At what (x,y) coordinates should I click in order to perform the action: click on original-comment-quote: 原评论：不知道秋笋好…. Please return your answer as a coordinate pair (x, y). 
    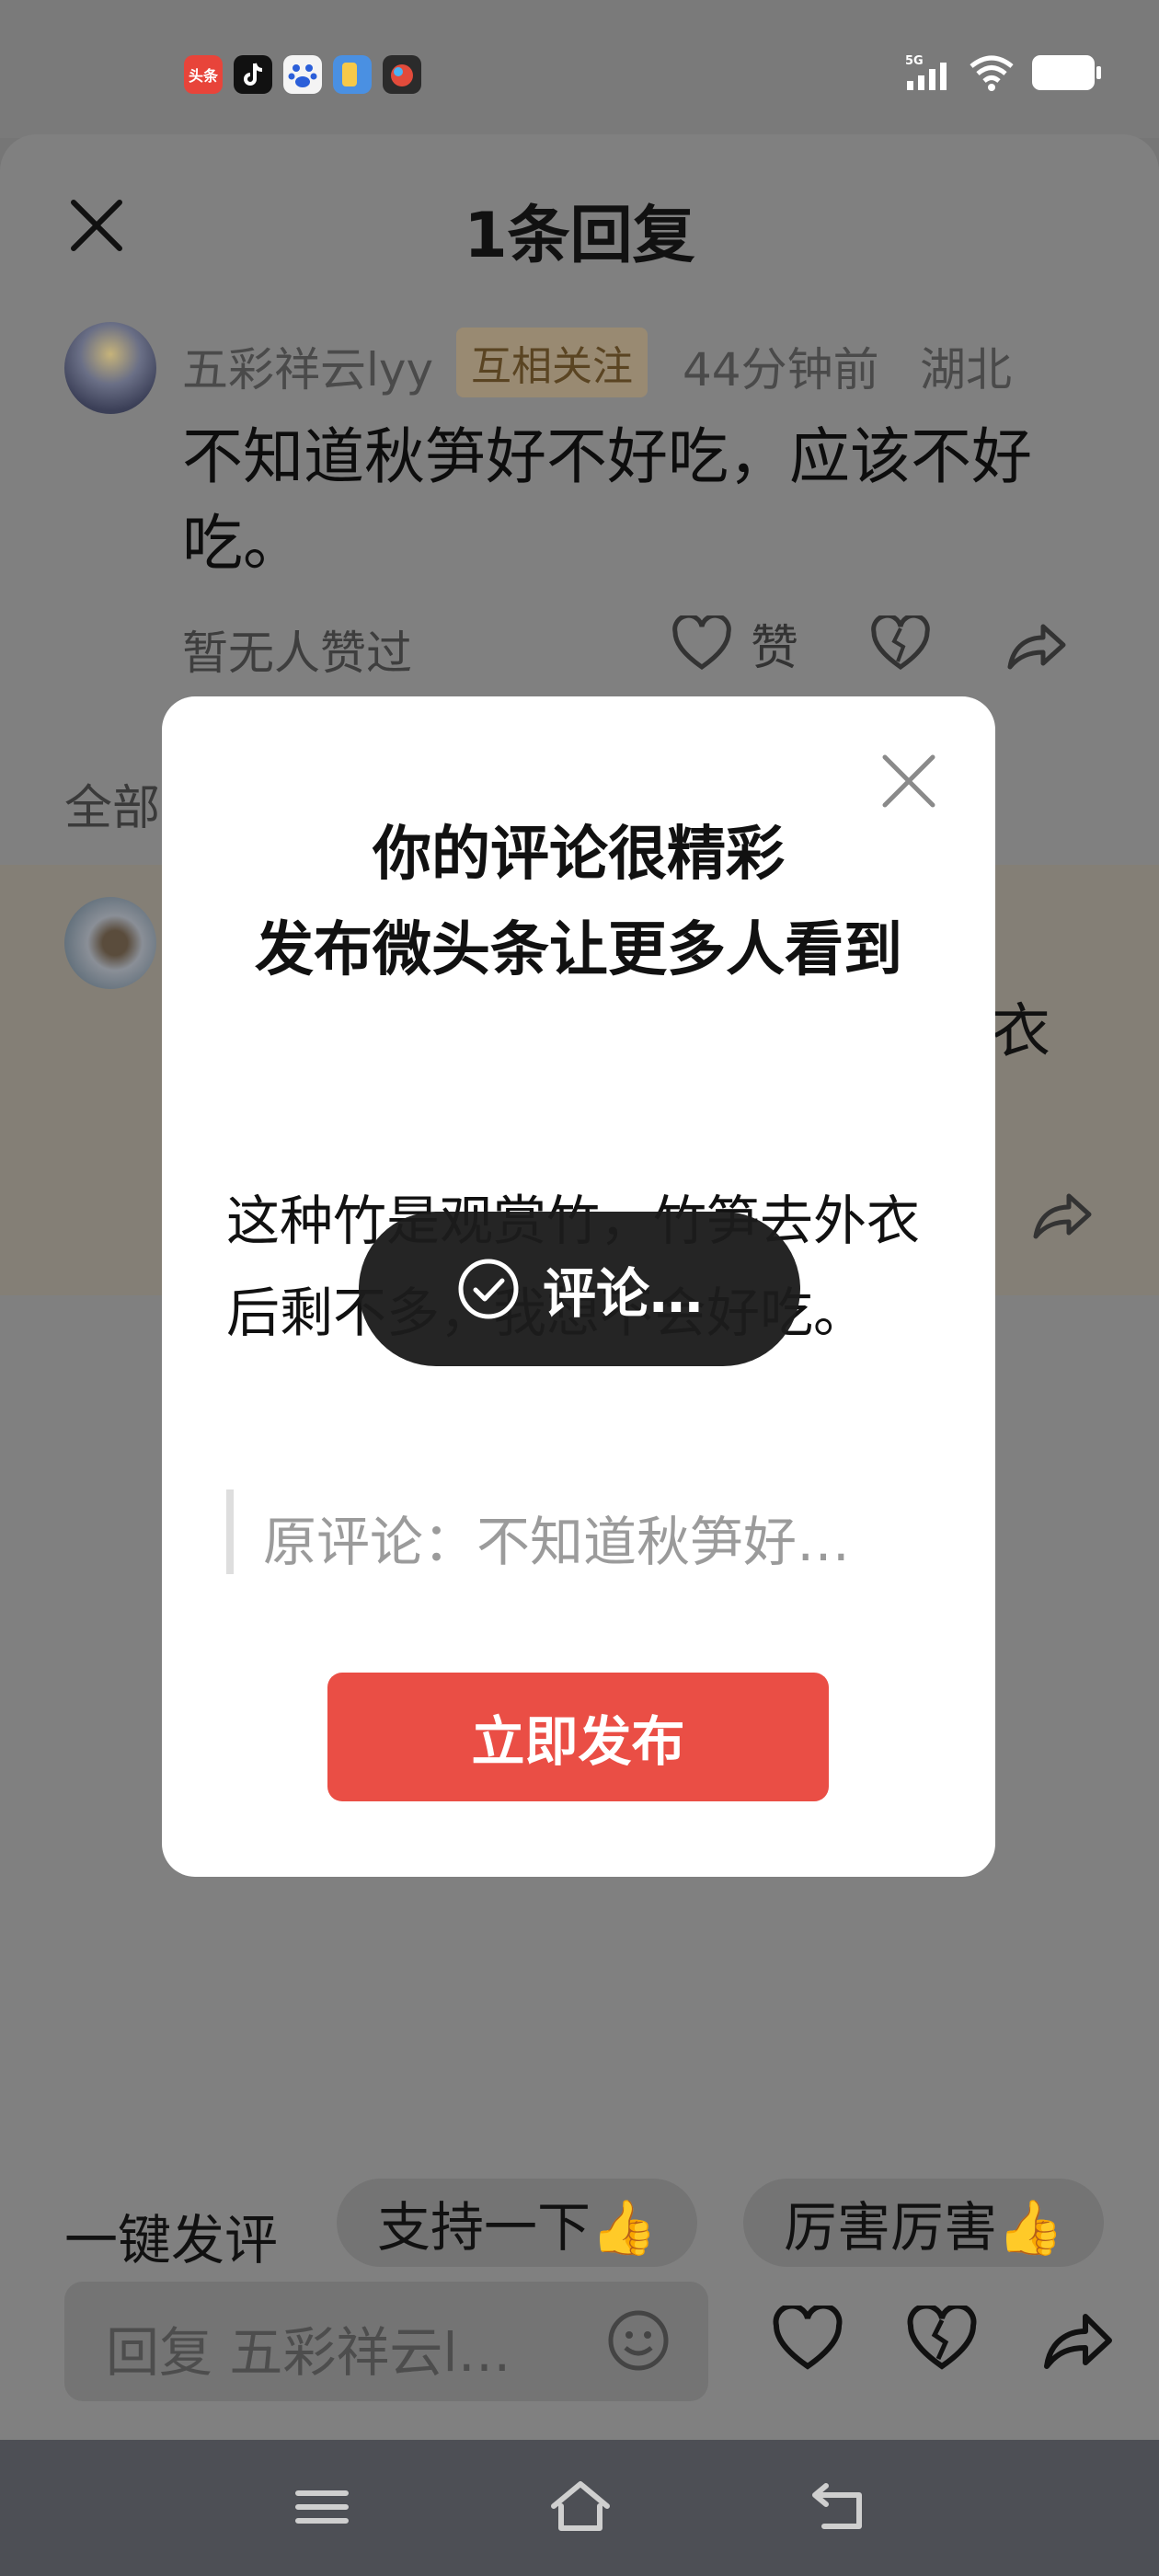
    Looking at the image, I should click on (579, 1531).